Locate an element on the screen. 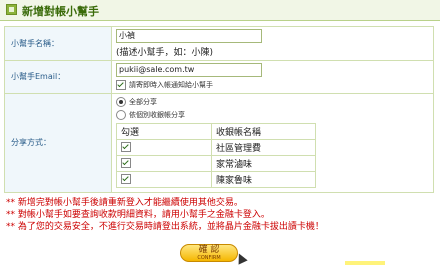  name-input is located at coordinates (189, 36).